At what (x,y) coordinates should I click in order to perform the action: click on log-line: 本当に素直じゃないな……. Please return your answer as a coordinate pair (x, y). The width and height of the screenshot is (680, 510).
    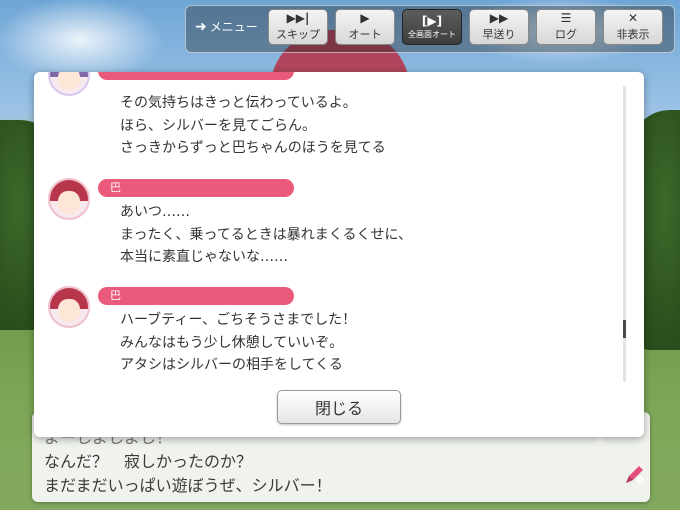
    Looking at the image, I should click on (204, 257).